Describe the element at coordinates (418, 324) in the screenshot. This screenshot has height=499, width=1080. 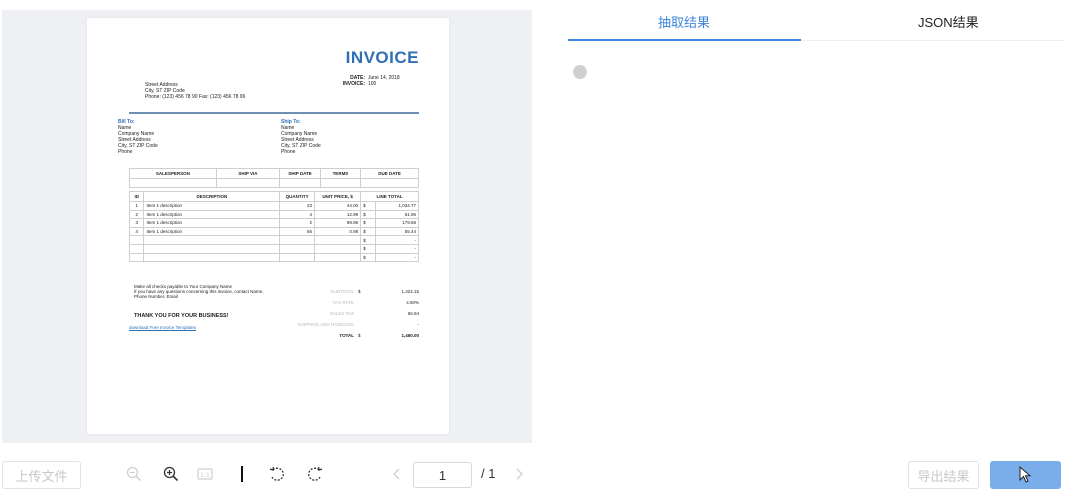
I see `summary-value: -` at that location.